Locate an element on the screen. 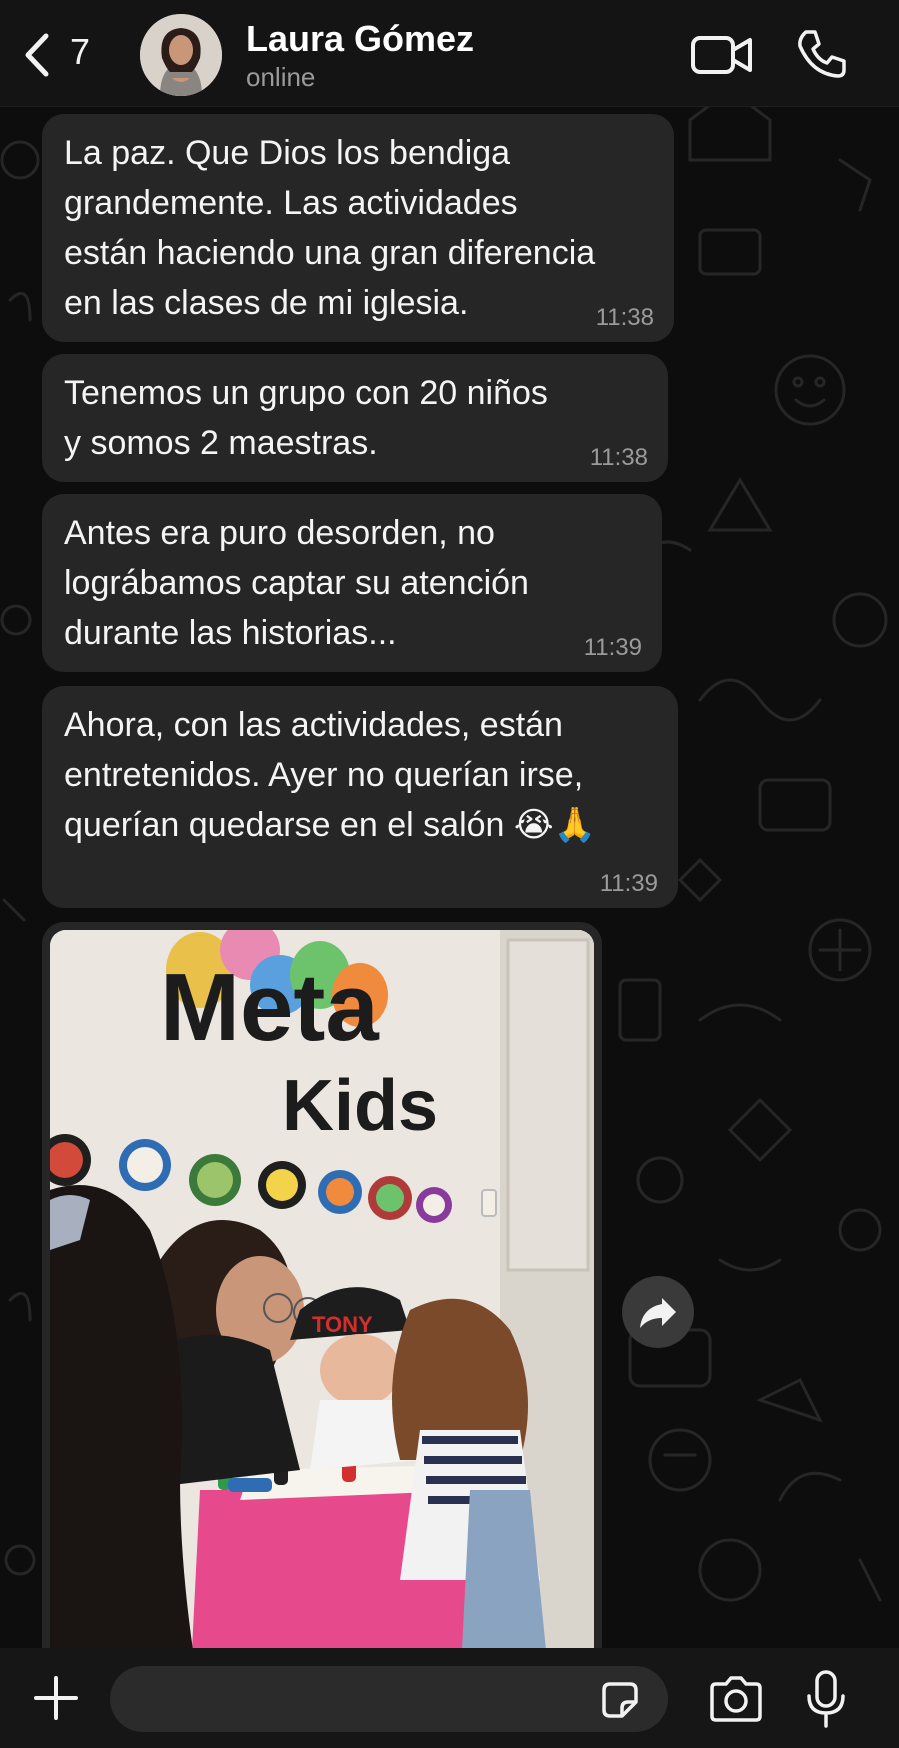 Image resolution: width=899 pixels, height=1748 pixels. camera-icon is located at coordinates (736, 1699).